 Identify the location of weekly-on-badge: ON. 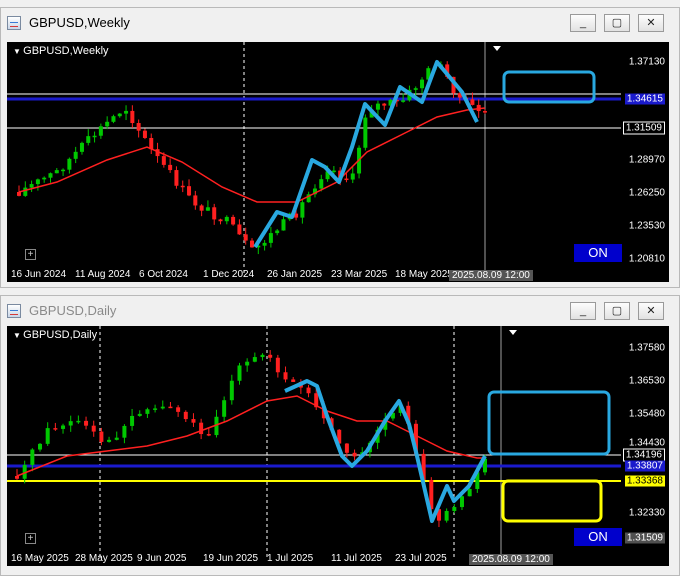
(598, 253).